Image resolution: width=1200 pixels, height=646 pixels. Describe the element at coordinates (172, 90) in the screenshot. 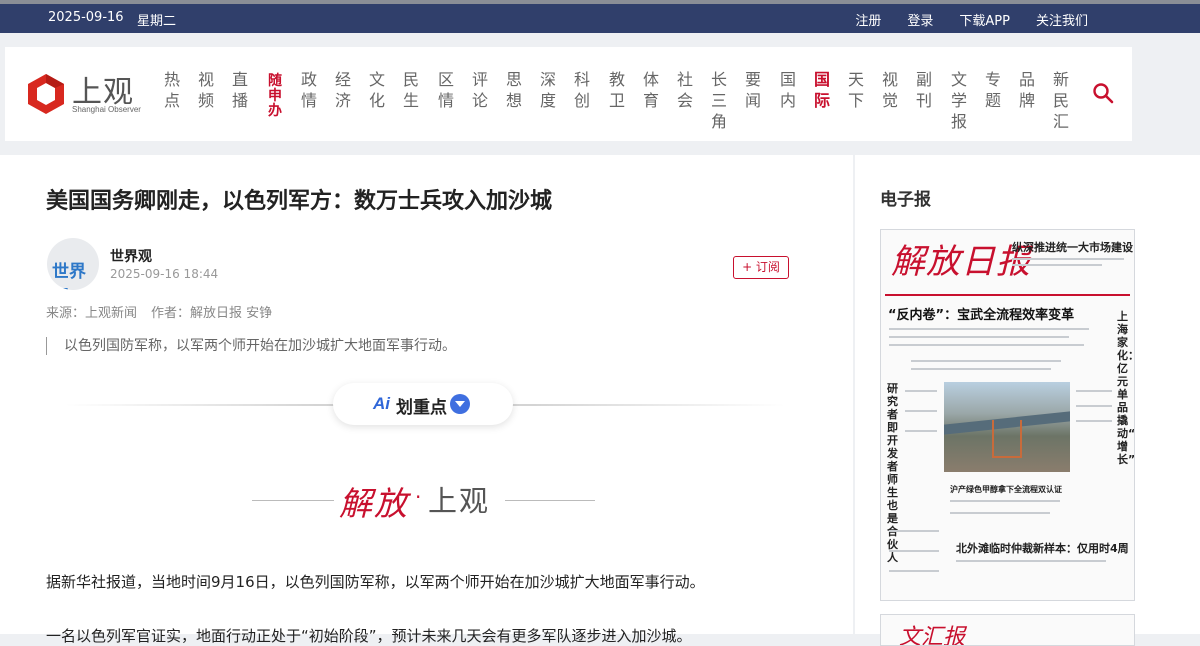

I see `nav-item: 热点` at that location.